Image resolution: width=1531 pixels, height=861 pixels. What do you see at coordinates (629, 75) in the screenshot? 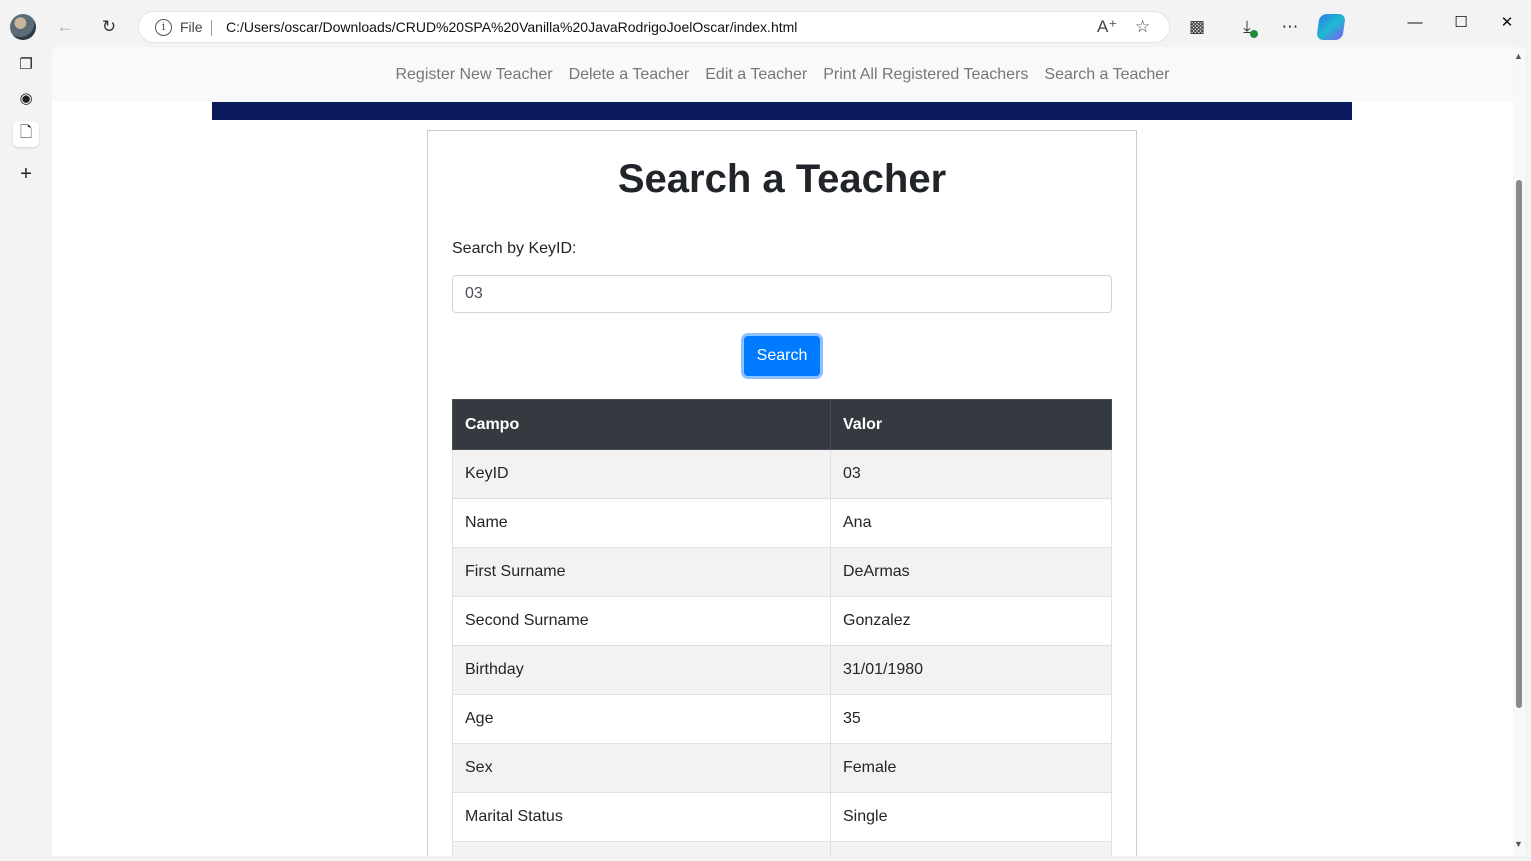
I see `nav-delete-teacher: Delete a Teacher` at bounding box center [629, 75].